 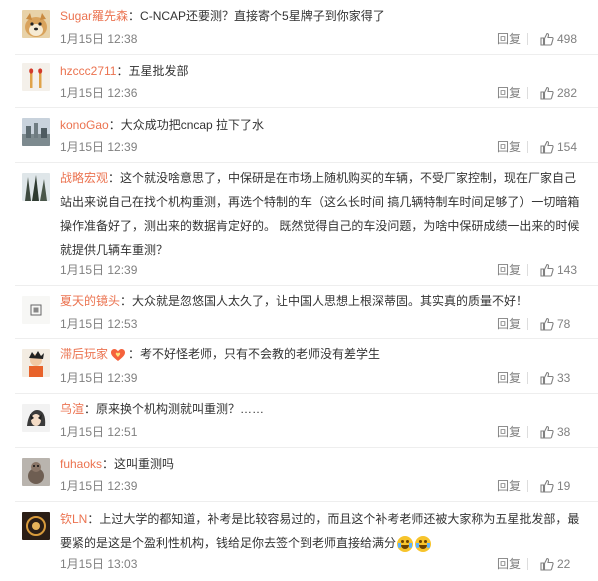 I want to click on comment-text: hzccc2711：五星批发部, so click(x=322, y=71).